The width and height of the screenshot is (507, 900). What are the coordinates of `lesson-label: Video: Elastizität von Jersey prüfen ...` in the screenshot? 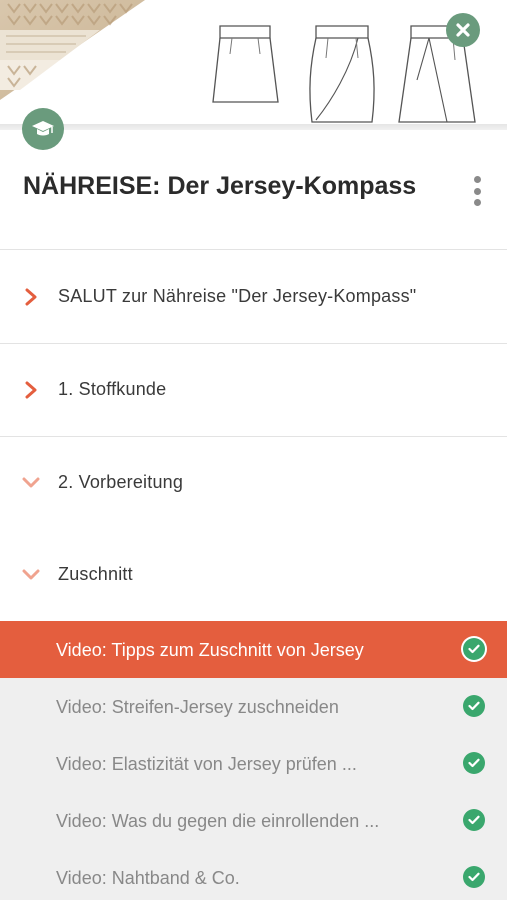 It's located at (206, 764).